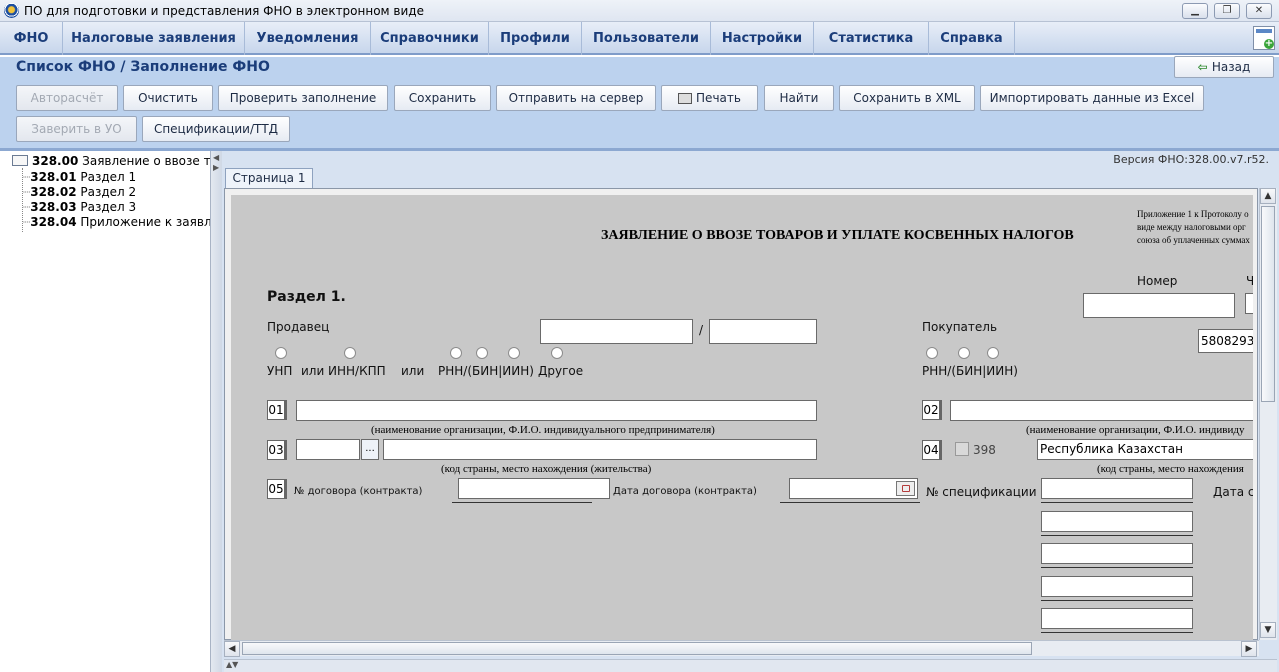  I want to click on vertical-scroll-thumb, so click(1268, 304).